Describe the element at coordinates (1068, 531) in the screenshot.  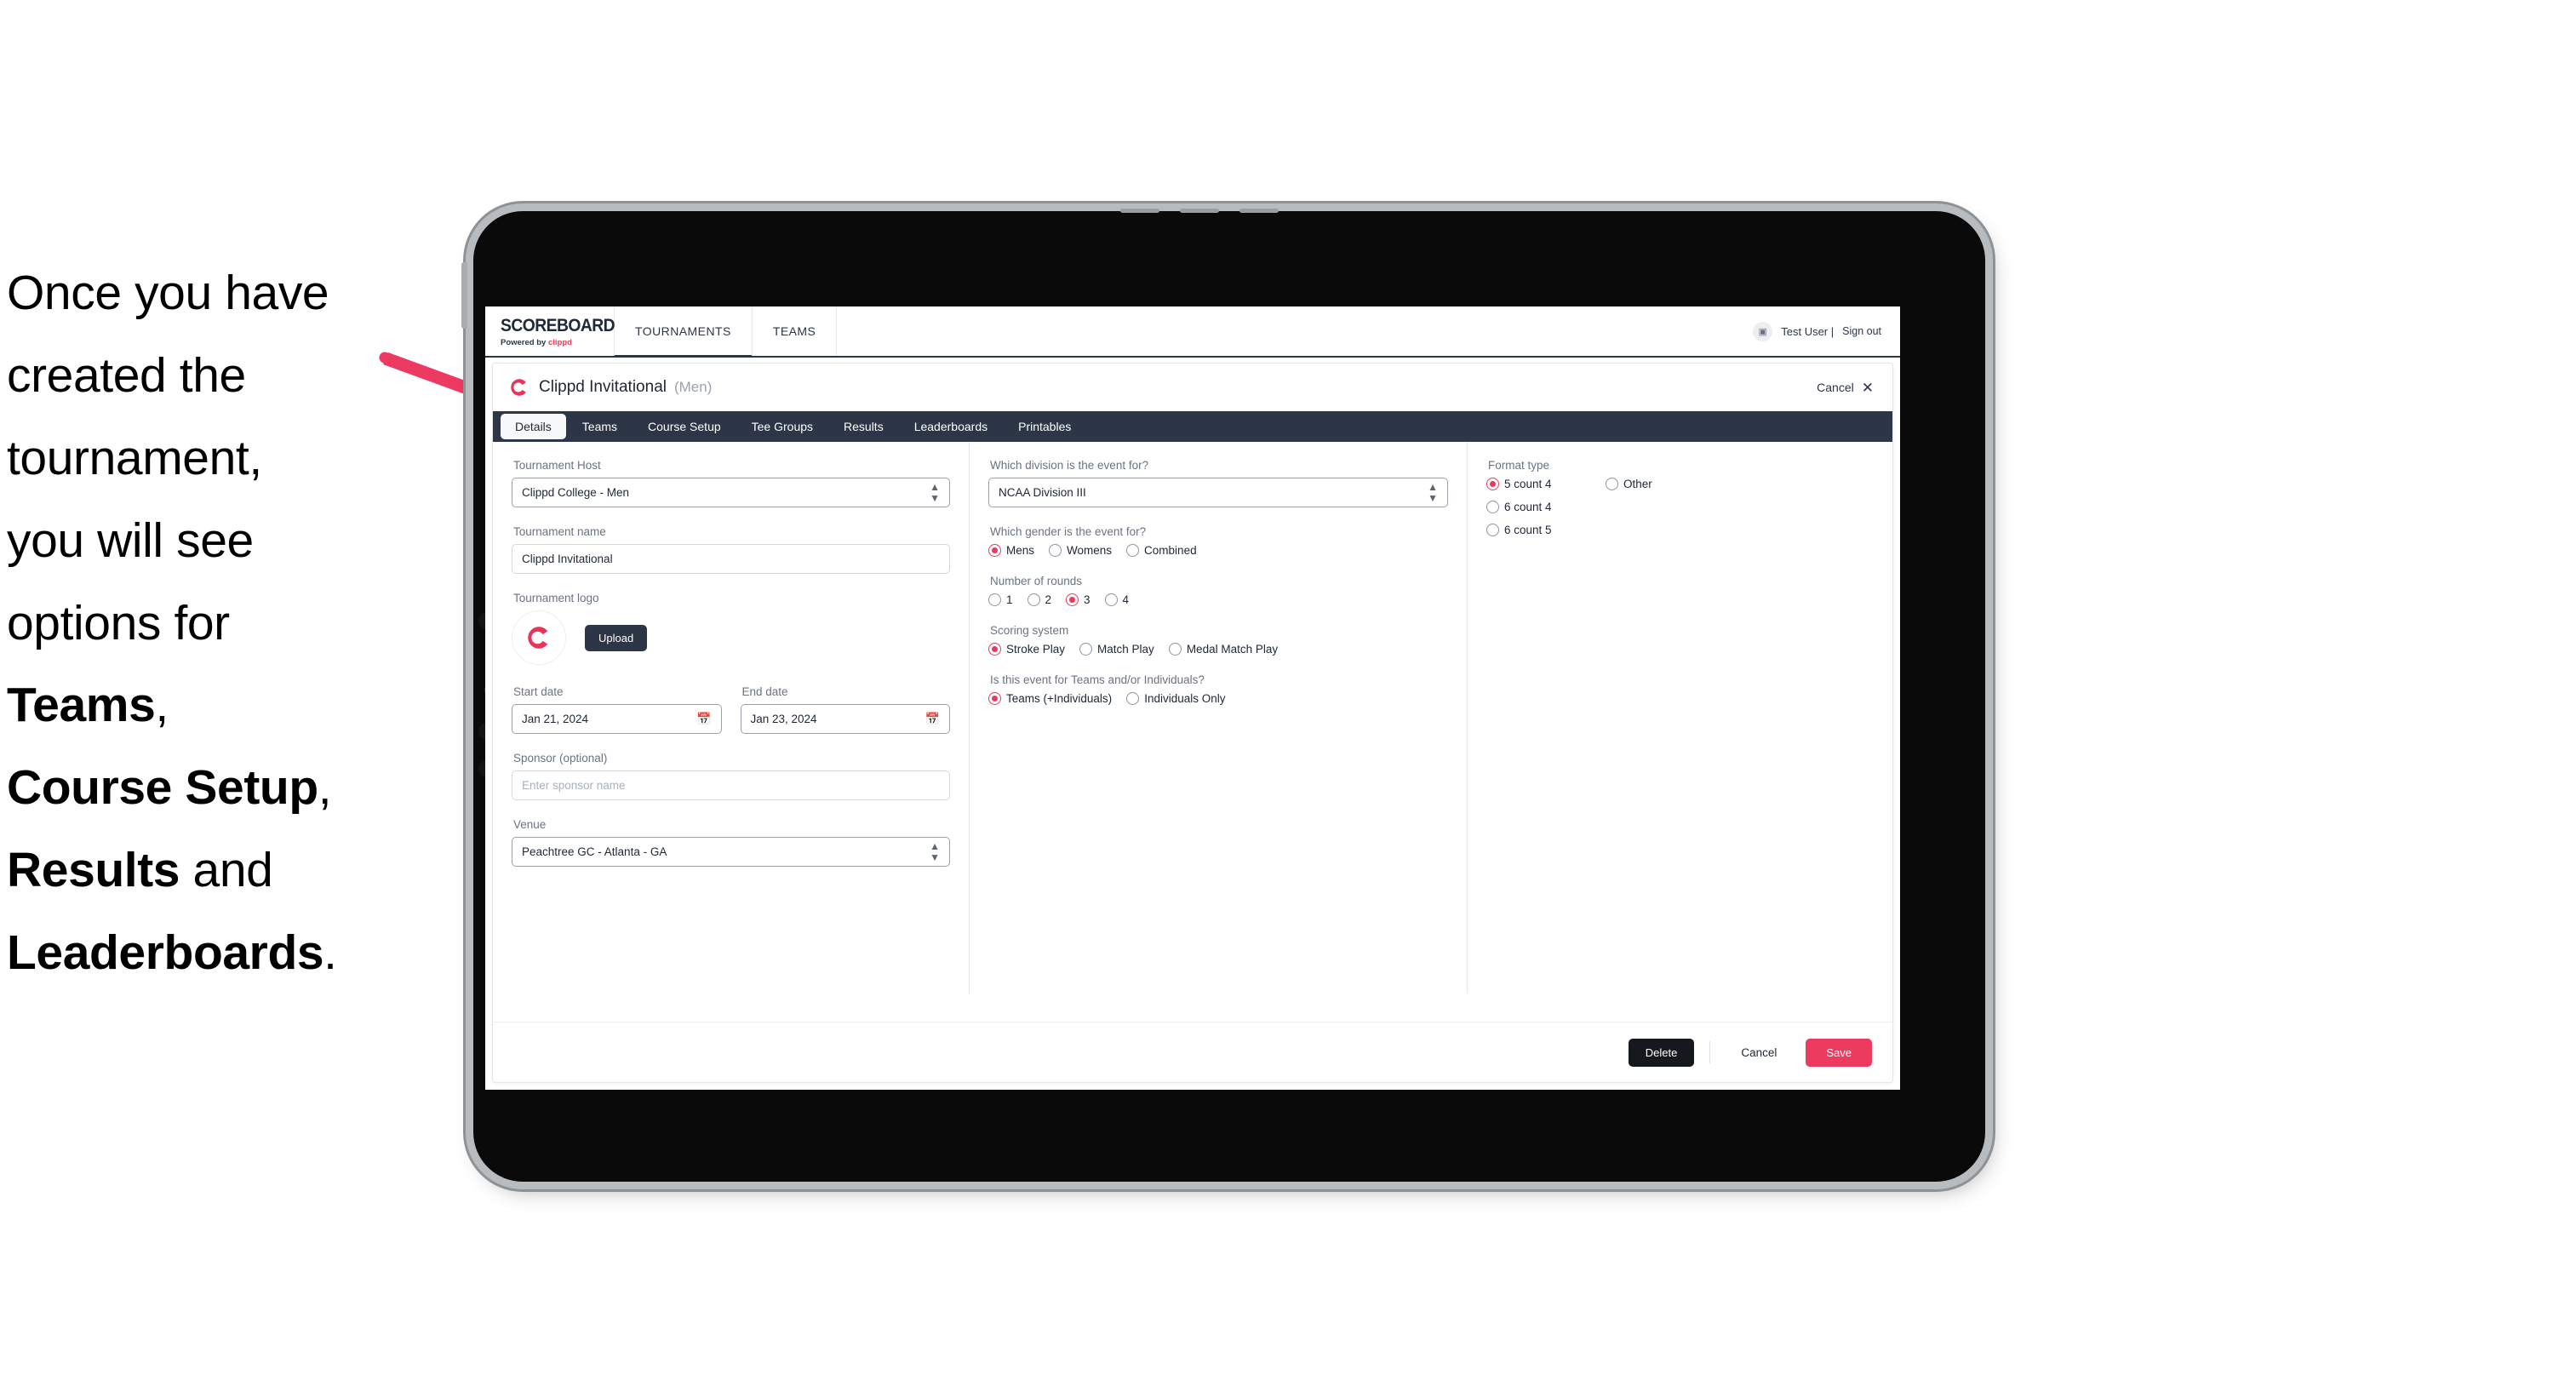
I see `field-label: Which gender is the event for?` at that location.